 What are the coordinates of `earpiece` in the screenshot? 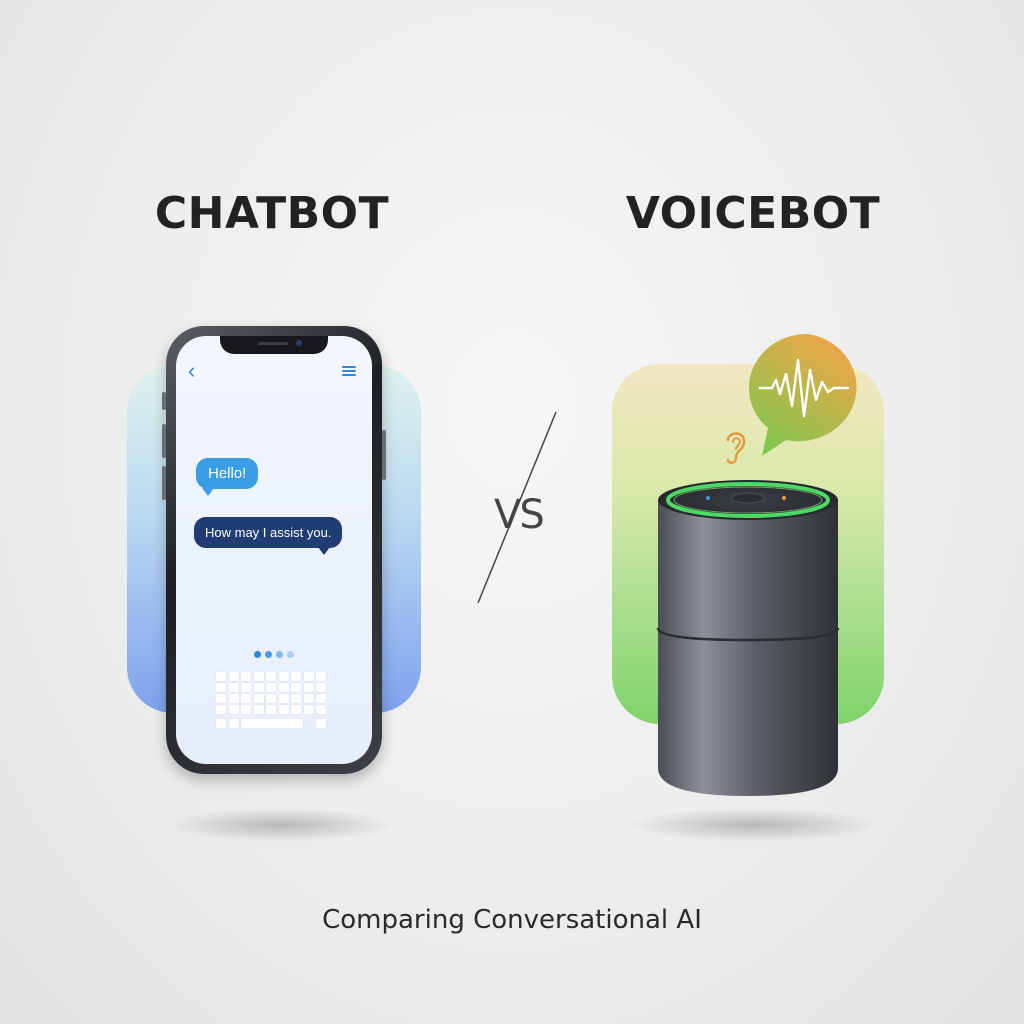 It's located at (273, 343).